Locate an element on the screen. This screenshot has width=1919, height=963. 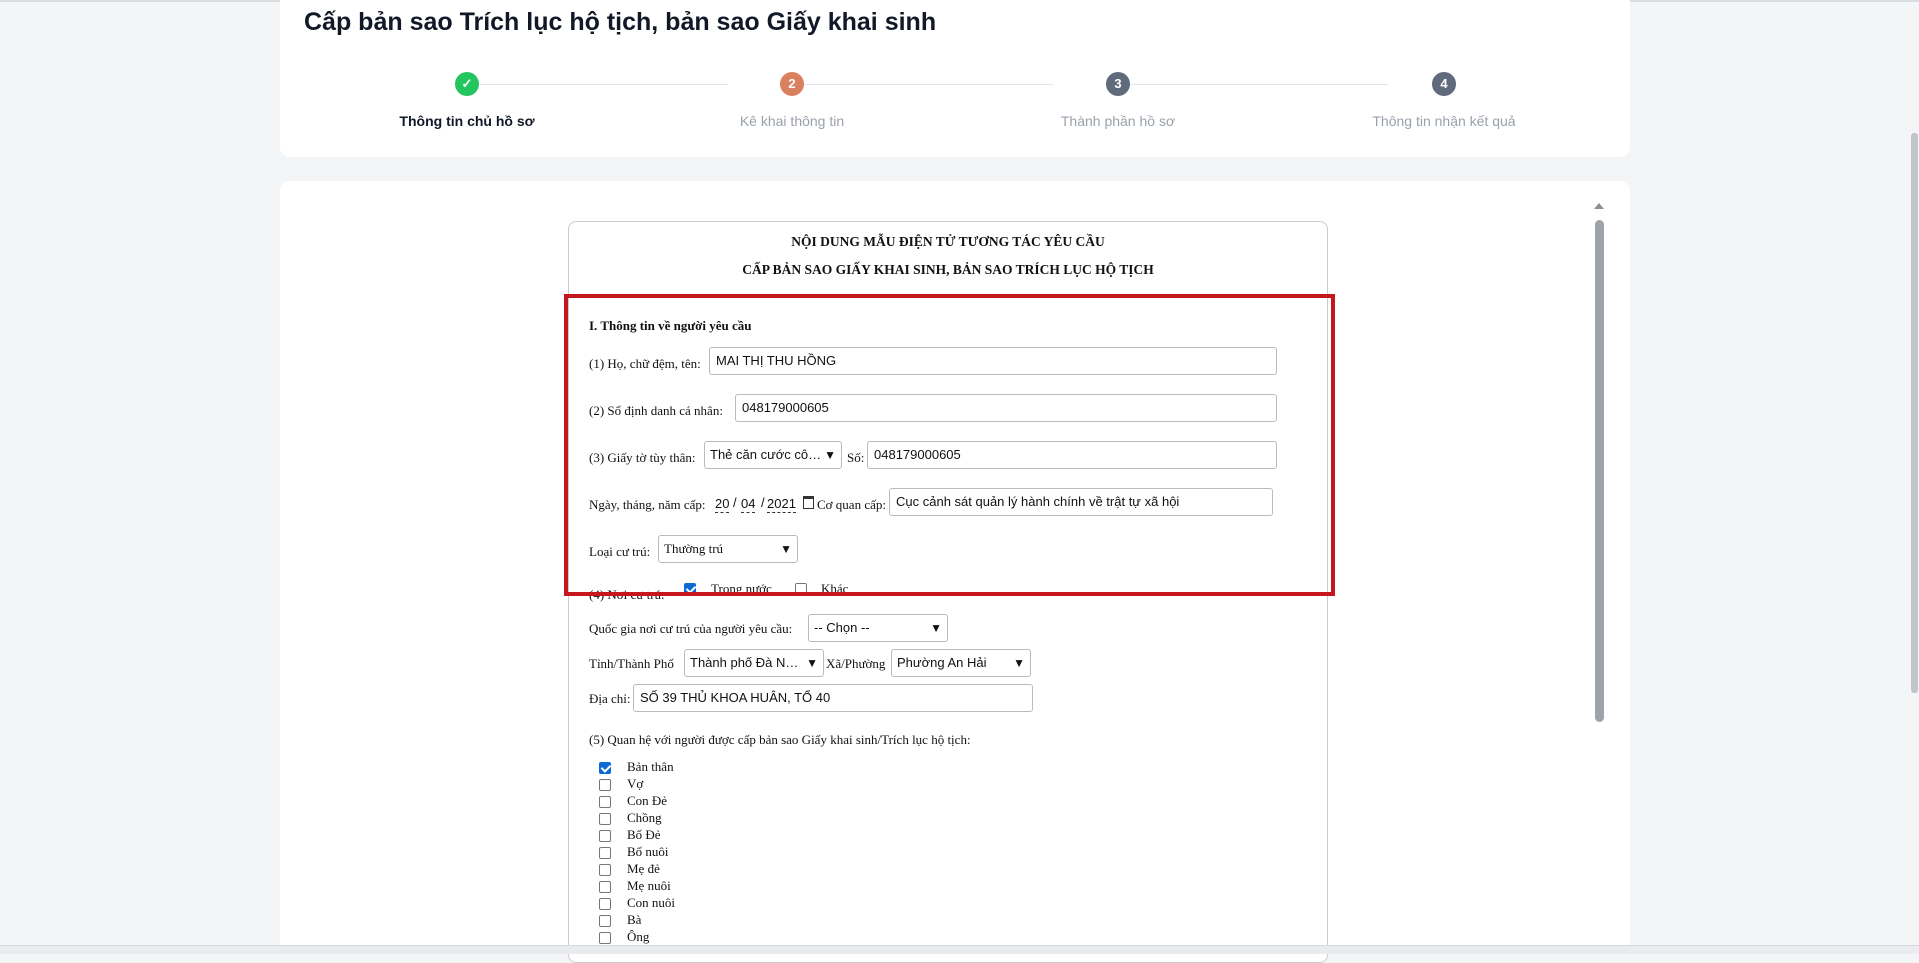
relation-option-label: Vợ is located at coordinates (635, 783).